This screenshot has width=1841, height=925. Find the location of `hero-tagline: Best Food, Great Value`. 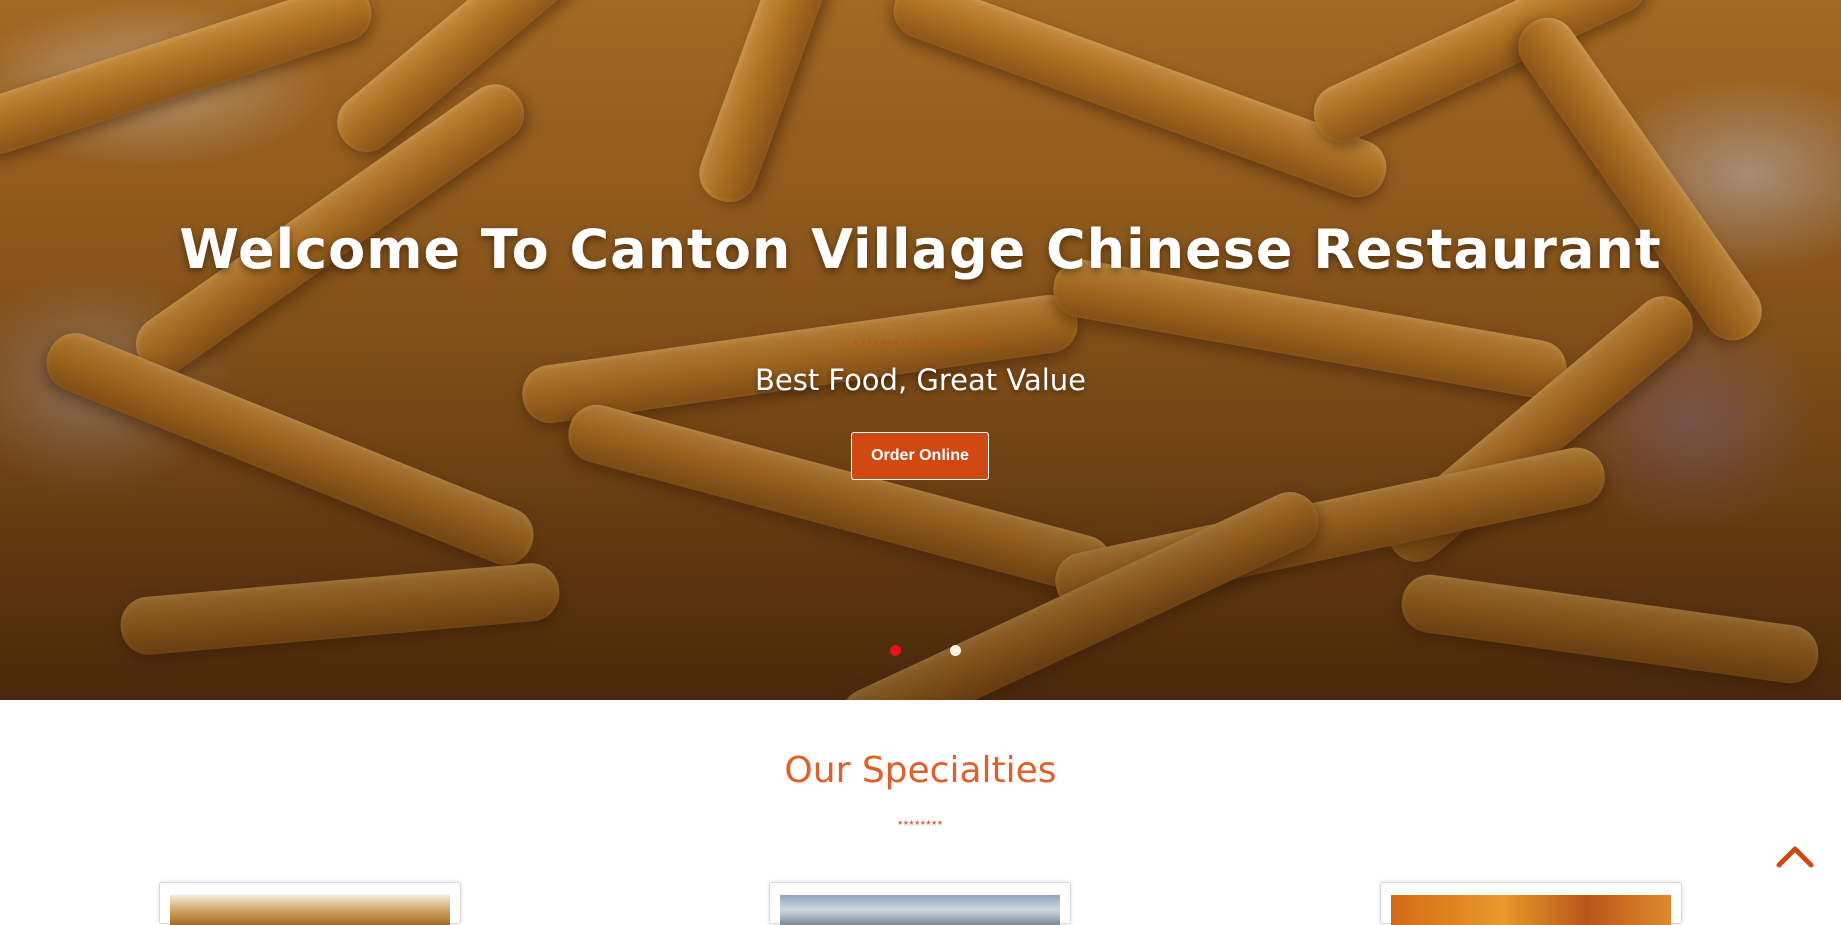

hero-tagline: Best Food, Great Value is located at coordinates (920, 380).